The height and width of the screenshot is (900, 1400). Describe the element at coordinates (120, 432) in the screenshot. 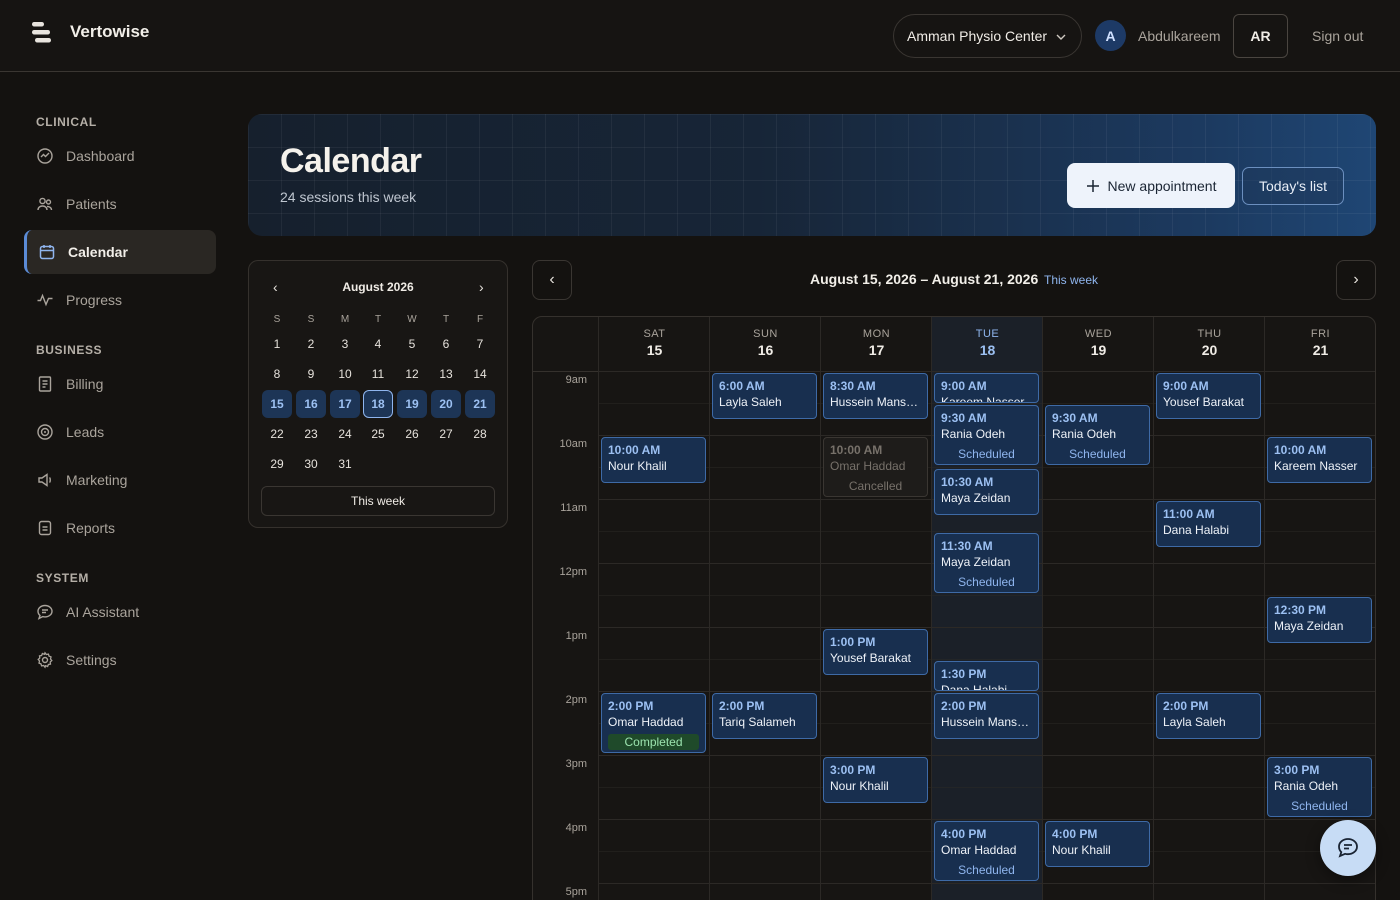

I see `sidebar-item-leads: Leads` at that location.